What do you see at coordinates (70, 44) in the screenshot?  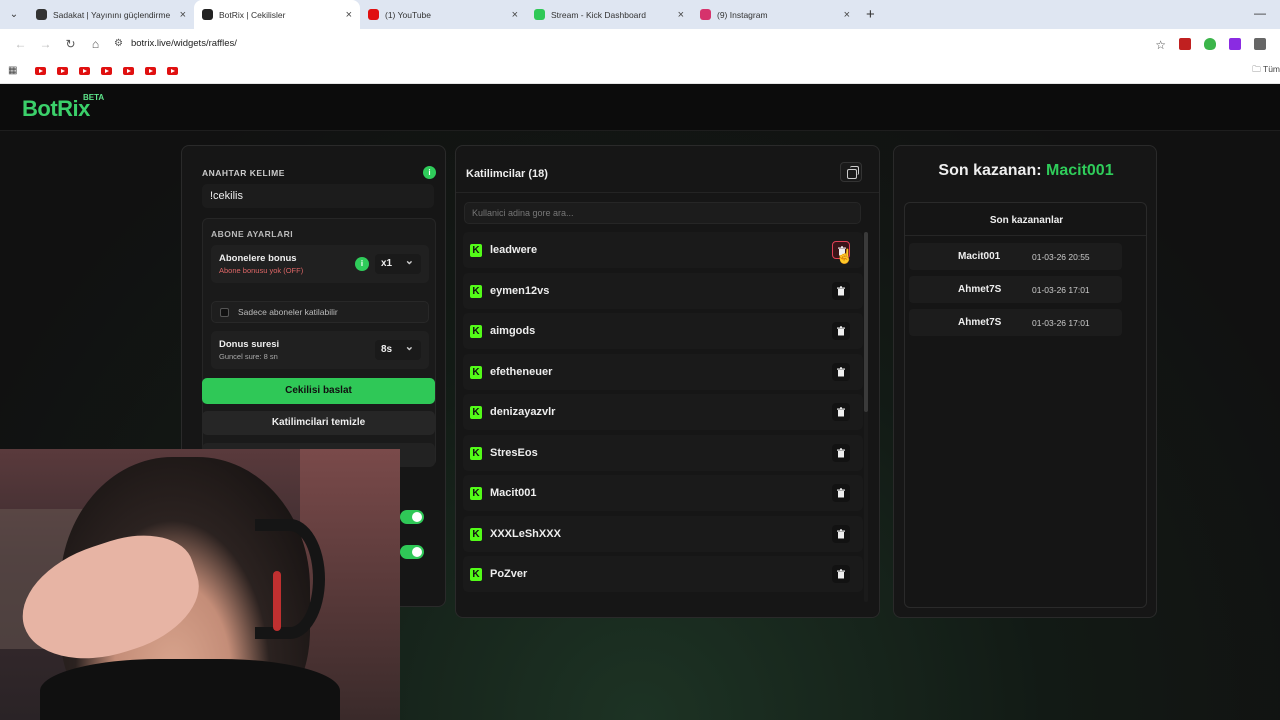 I see `reload-icon: ↻` at bounding box center [70, 44].